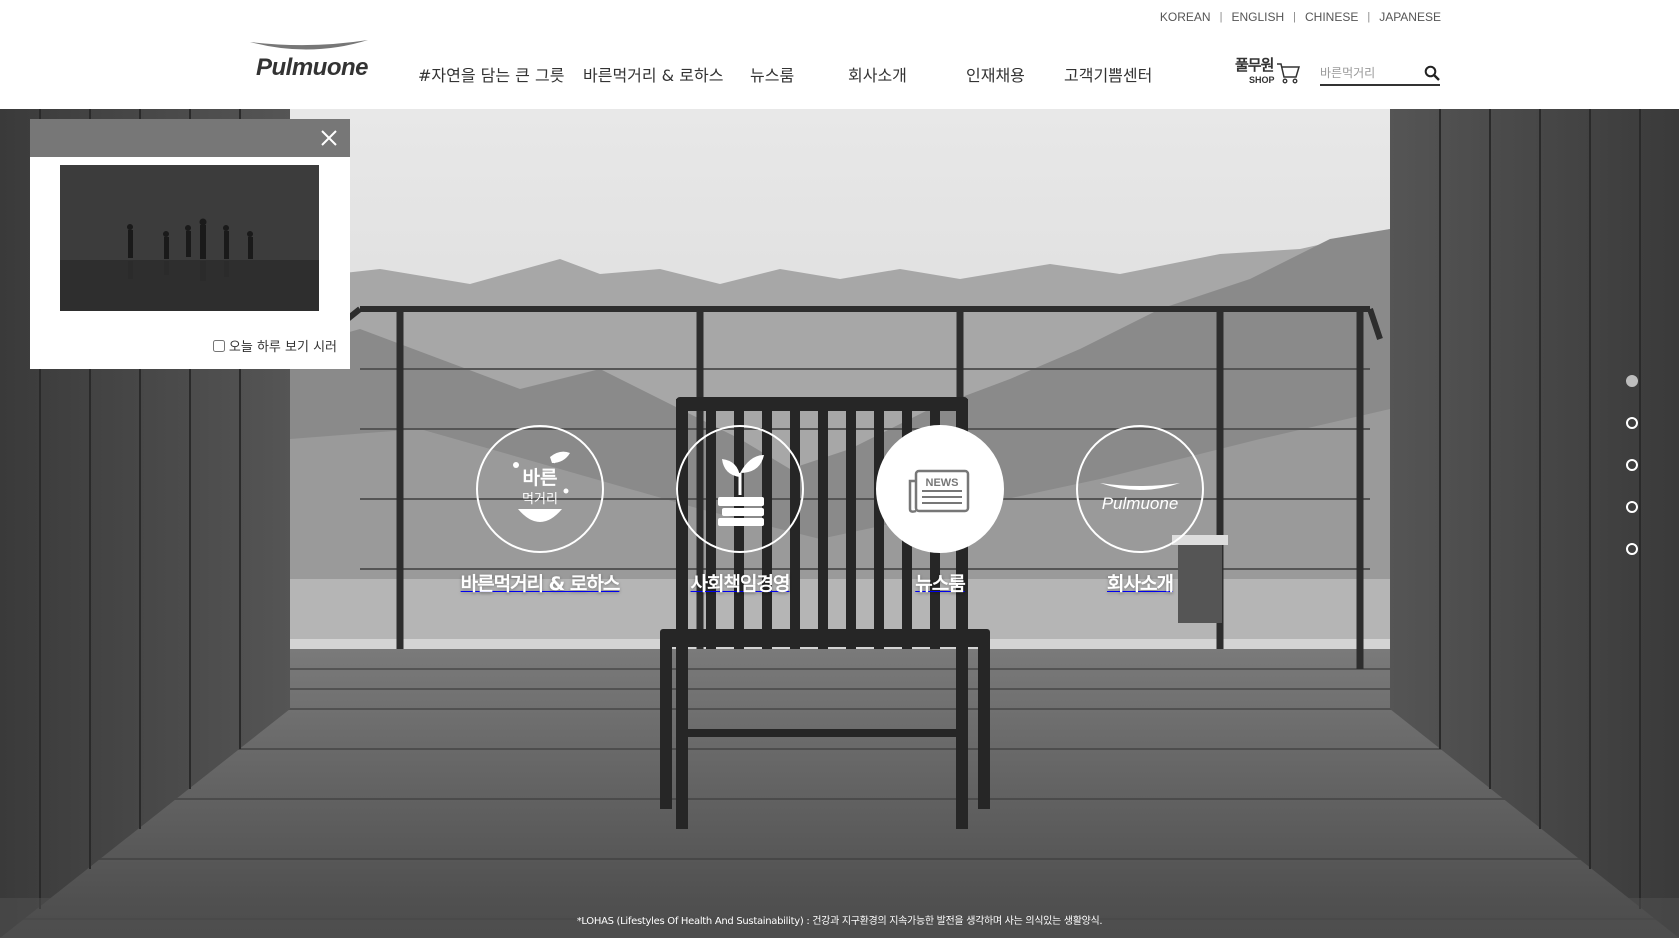 This screenshot has height=938, width=1679. What do you see at coordinates (1140, 584) in the screenshot?
I see `quick-link-label: 회사소개` at bounding box center [1140, 584].